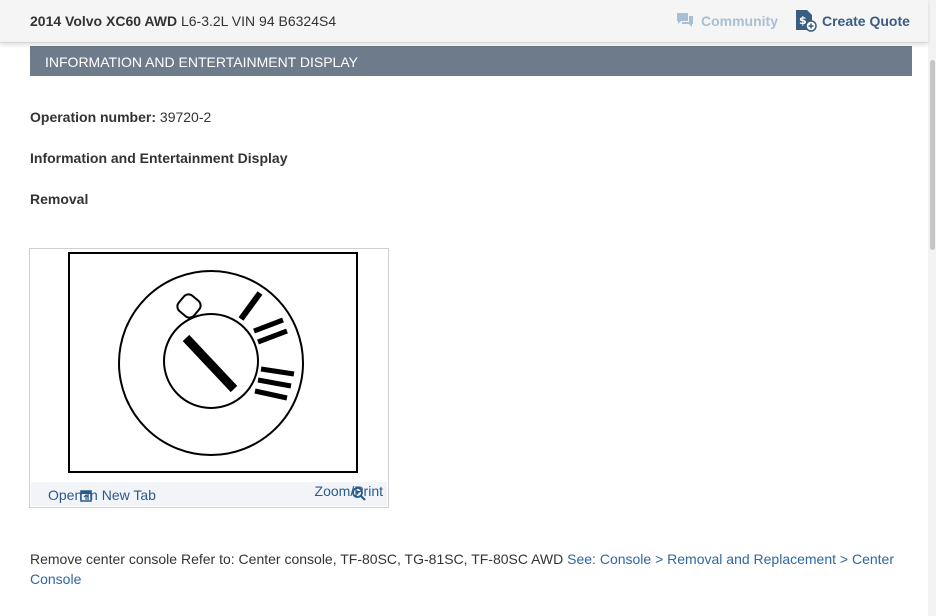 The width and height of the screenshot is (936, 616). Describe the element at coordinates (685, 21) in the screenshot. I see `chat-bubbles-icon` at that location.